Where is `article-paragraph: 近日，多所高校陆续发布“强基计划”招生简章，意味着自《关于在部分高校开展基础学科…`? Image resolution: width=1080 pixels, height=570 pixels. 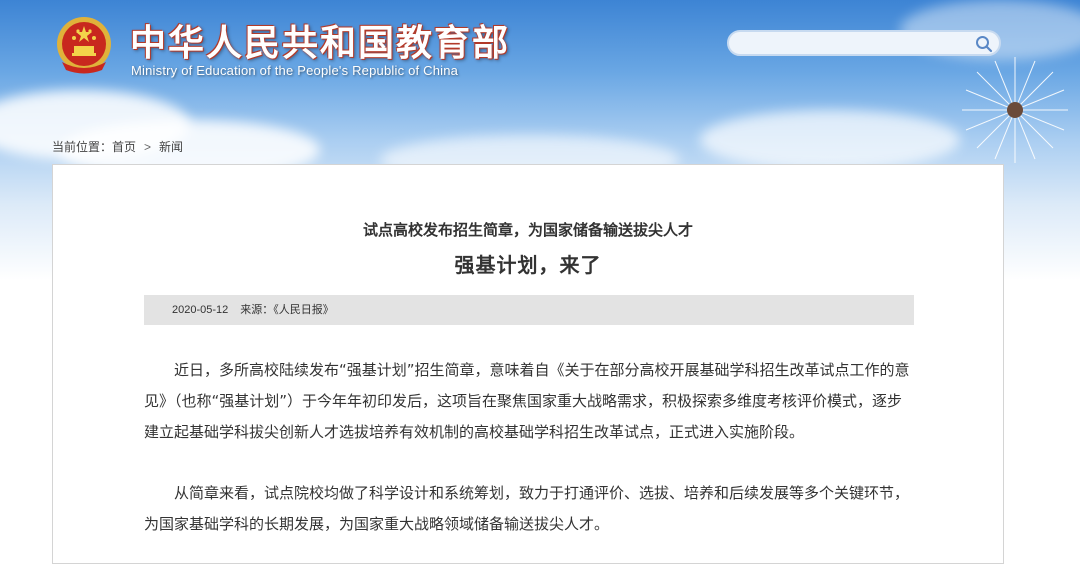
article-paragraph: 近日，多所高校陆续发布“强基计划”招生简章，意味着自《关于在部分高校开展基础学科… is located at coordinates (527, 401).